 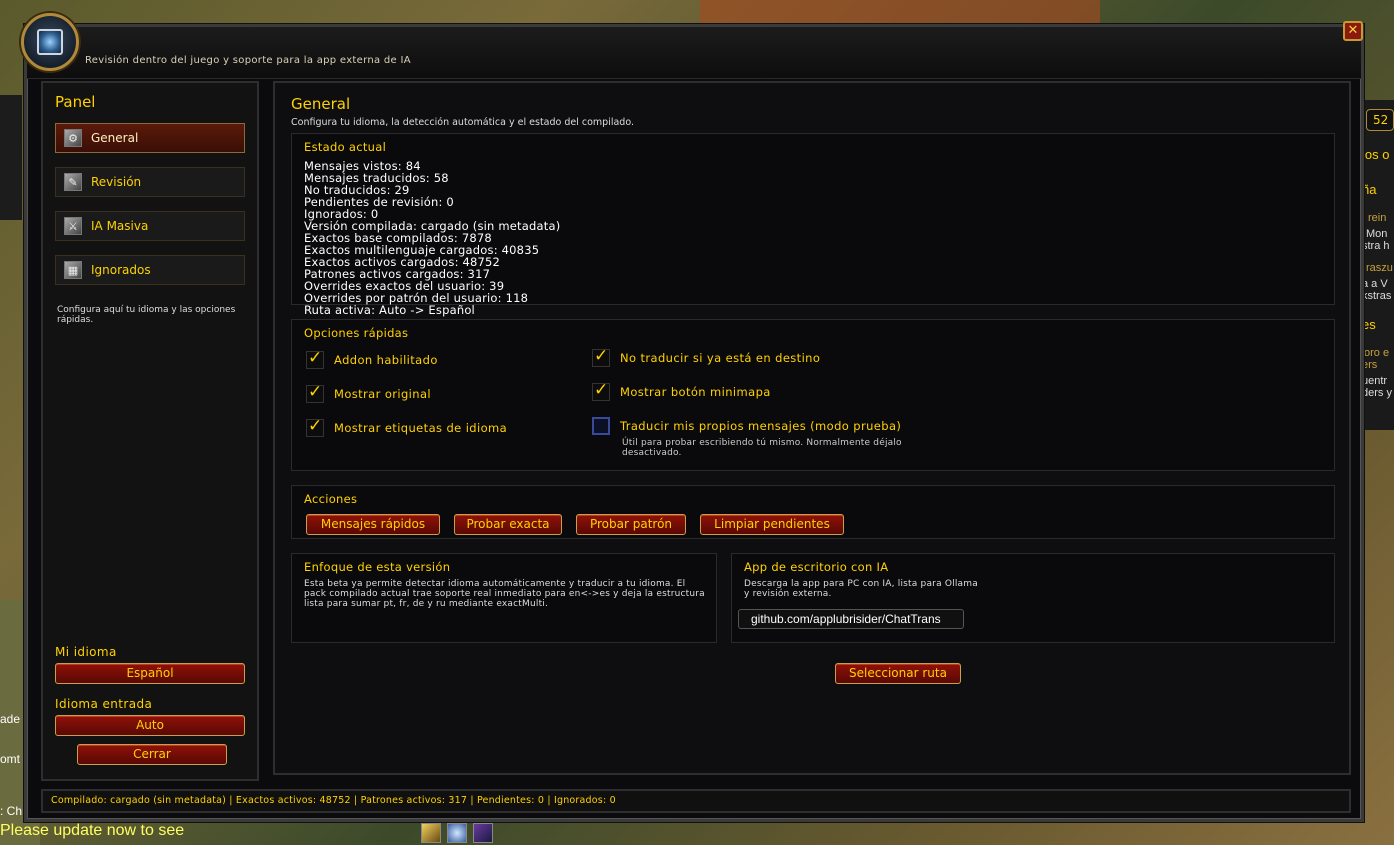 What do you see at coordinates (321, 104) in the screenshot?
I see `page-title: General` at bounding box center [321, 104].